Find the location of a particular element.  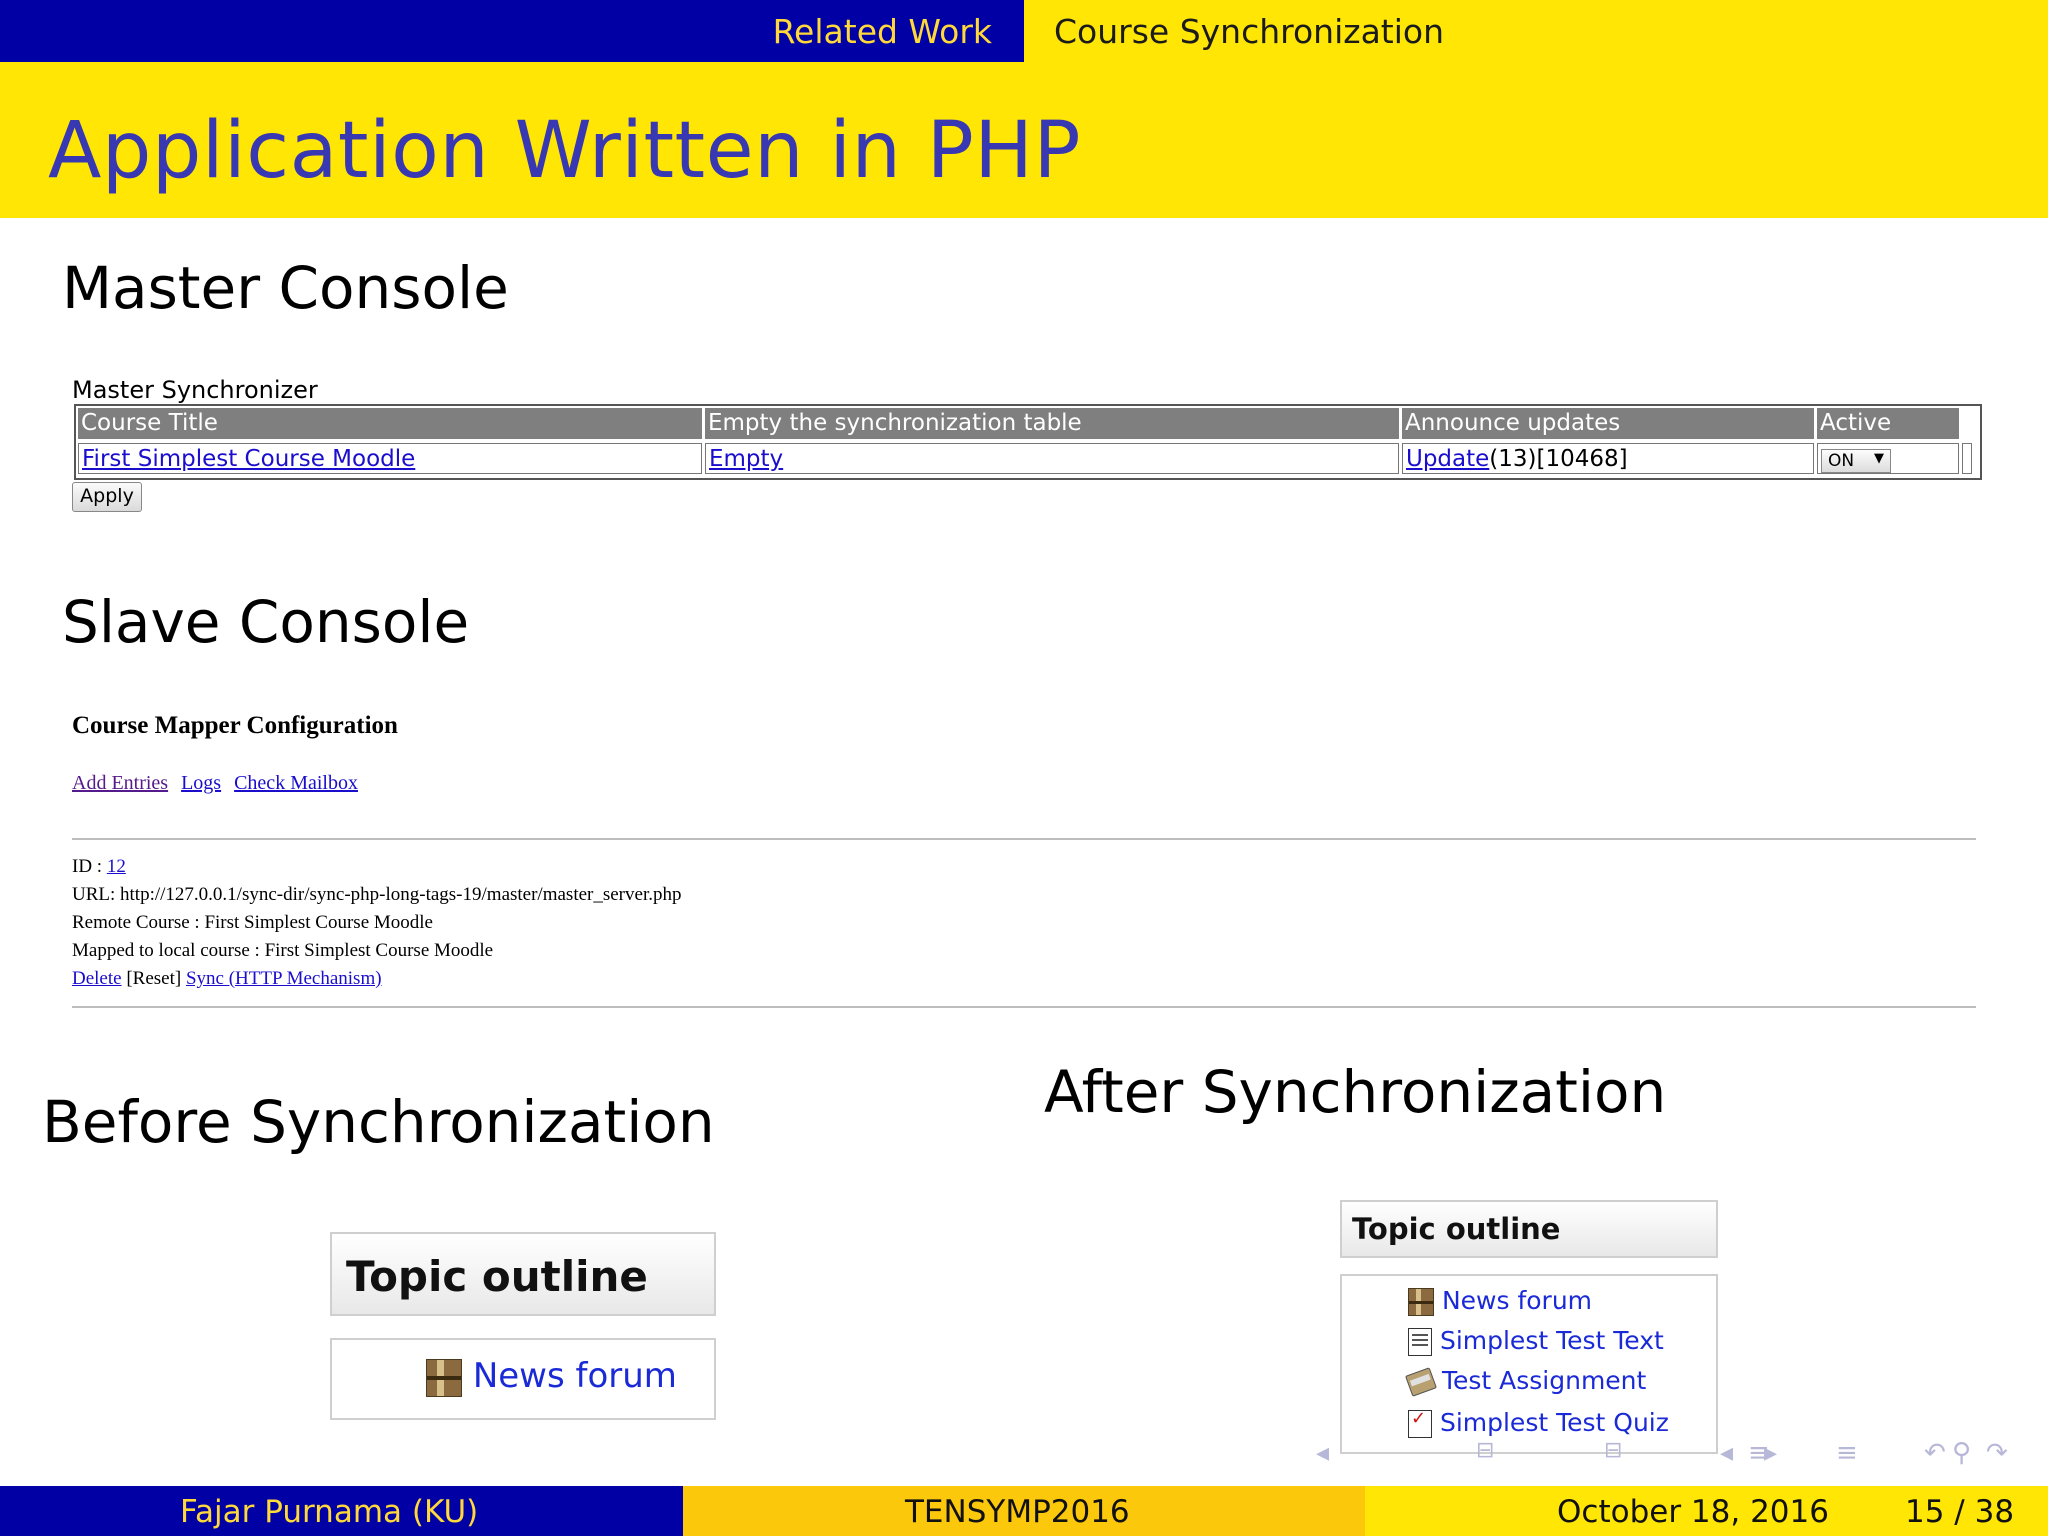

apply-button: Apply is located at coordinates (107, 497).